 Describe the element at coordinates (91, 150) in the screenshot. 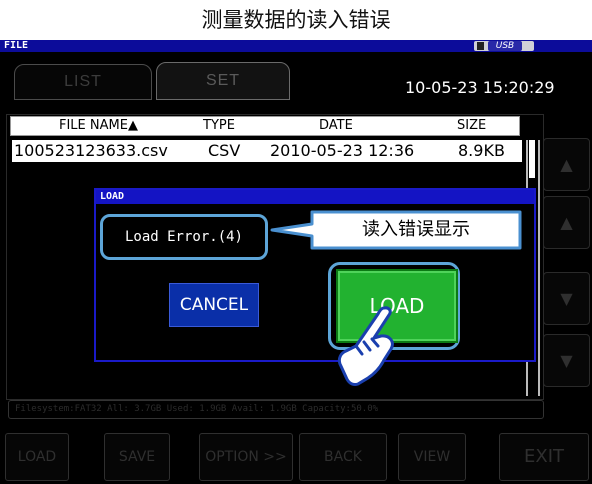

I see `file-name-cell: 100523123633.csv` at that location.